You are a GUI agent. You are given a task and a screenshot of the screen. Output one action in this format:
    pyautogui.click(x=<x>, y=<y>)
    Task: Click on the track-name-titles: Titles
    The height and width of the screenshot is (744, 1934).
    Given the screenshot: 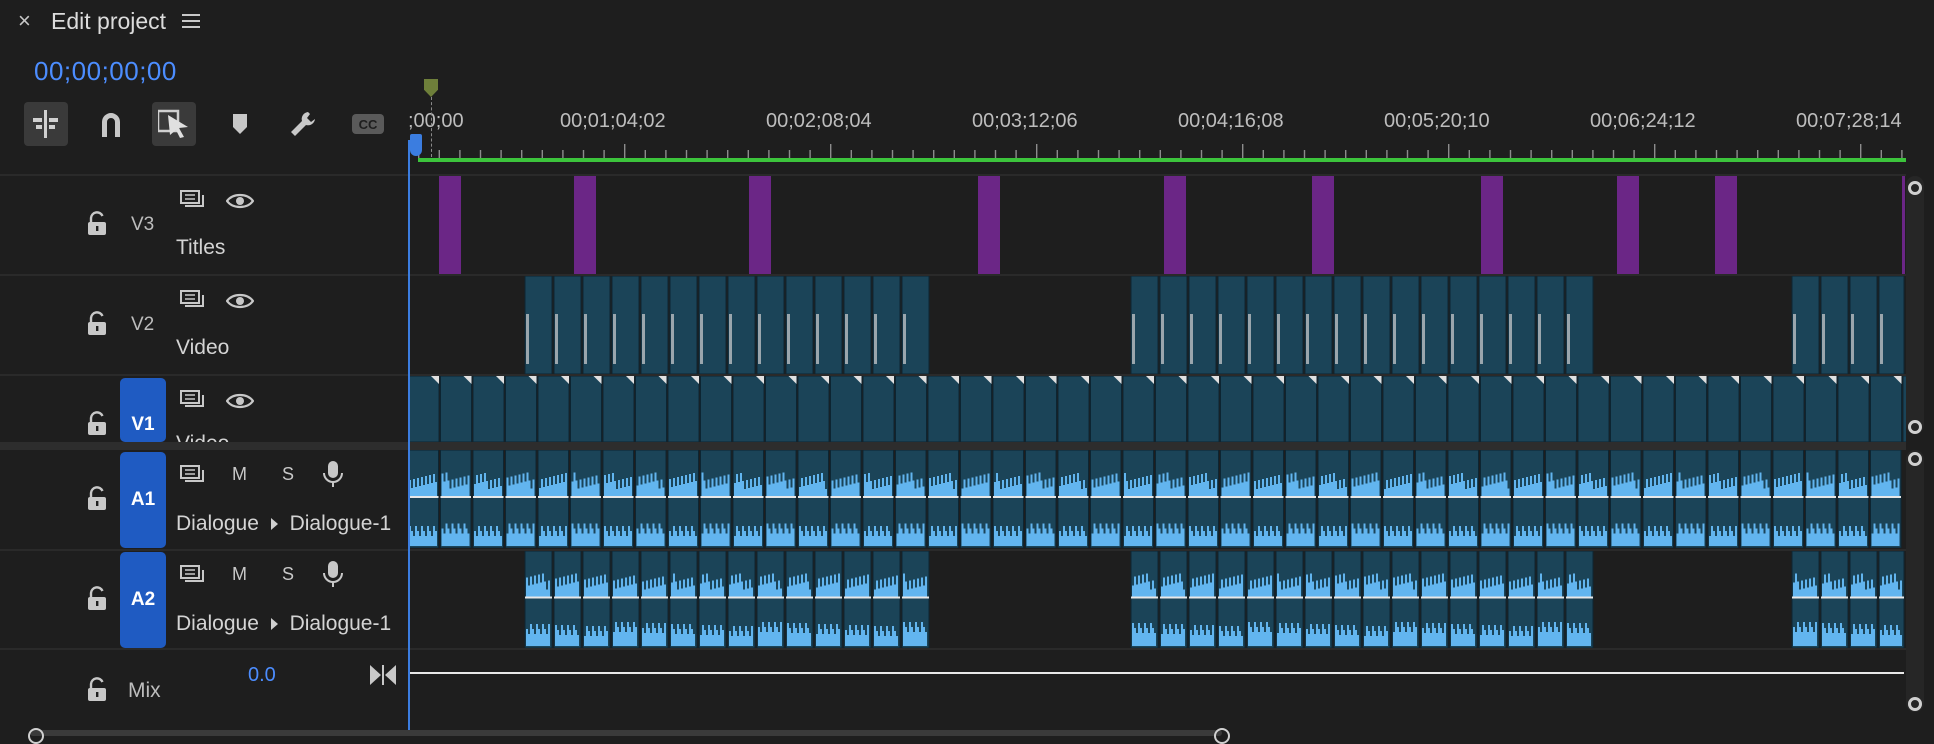 What is the action you would take?
    pyautogui.click(x=200, y=248)
    